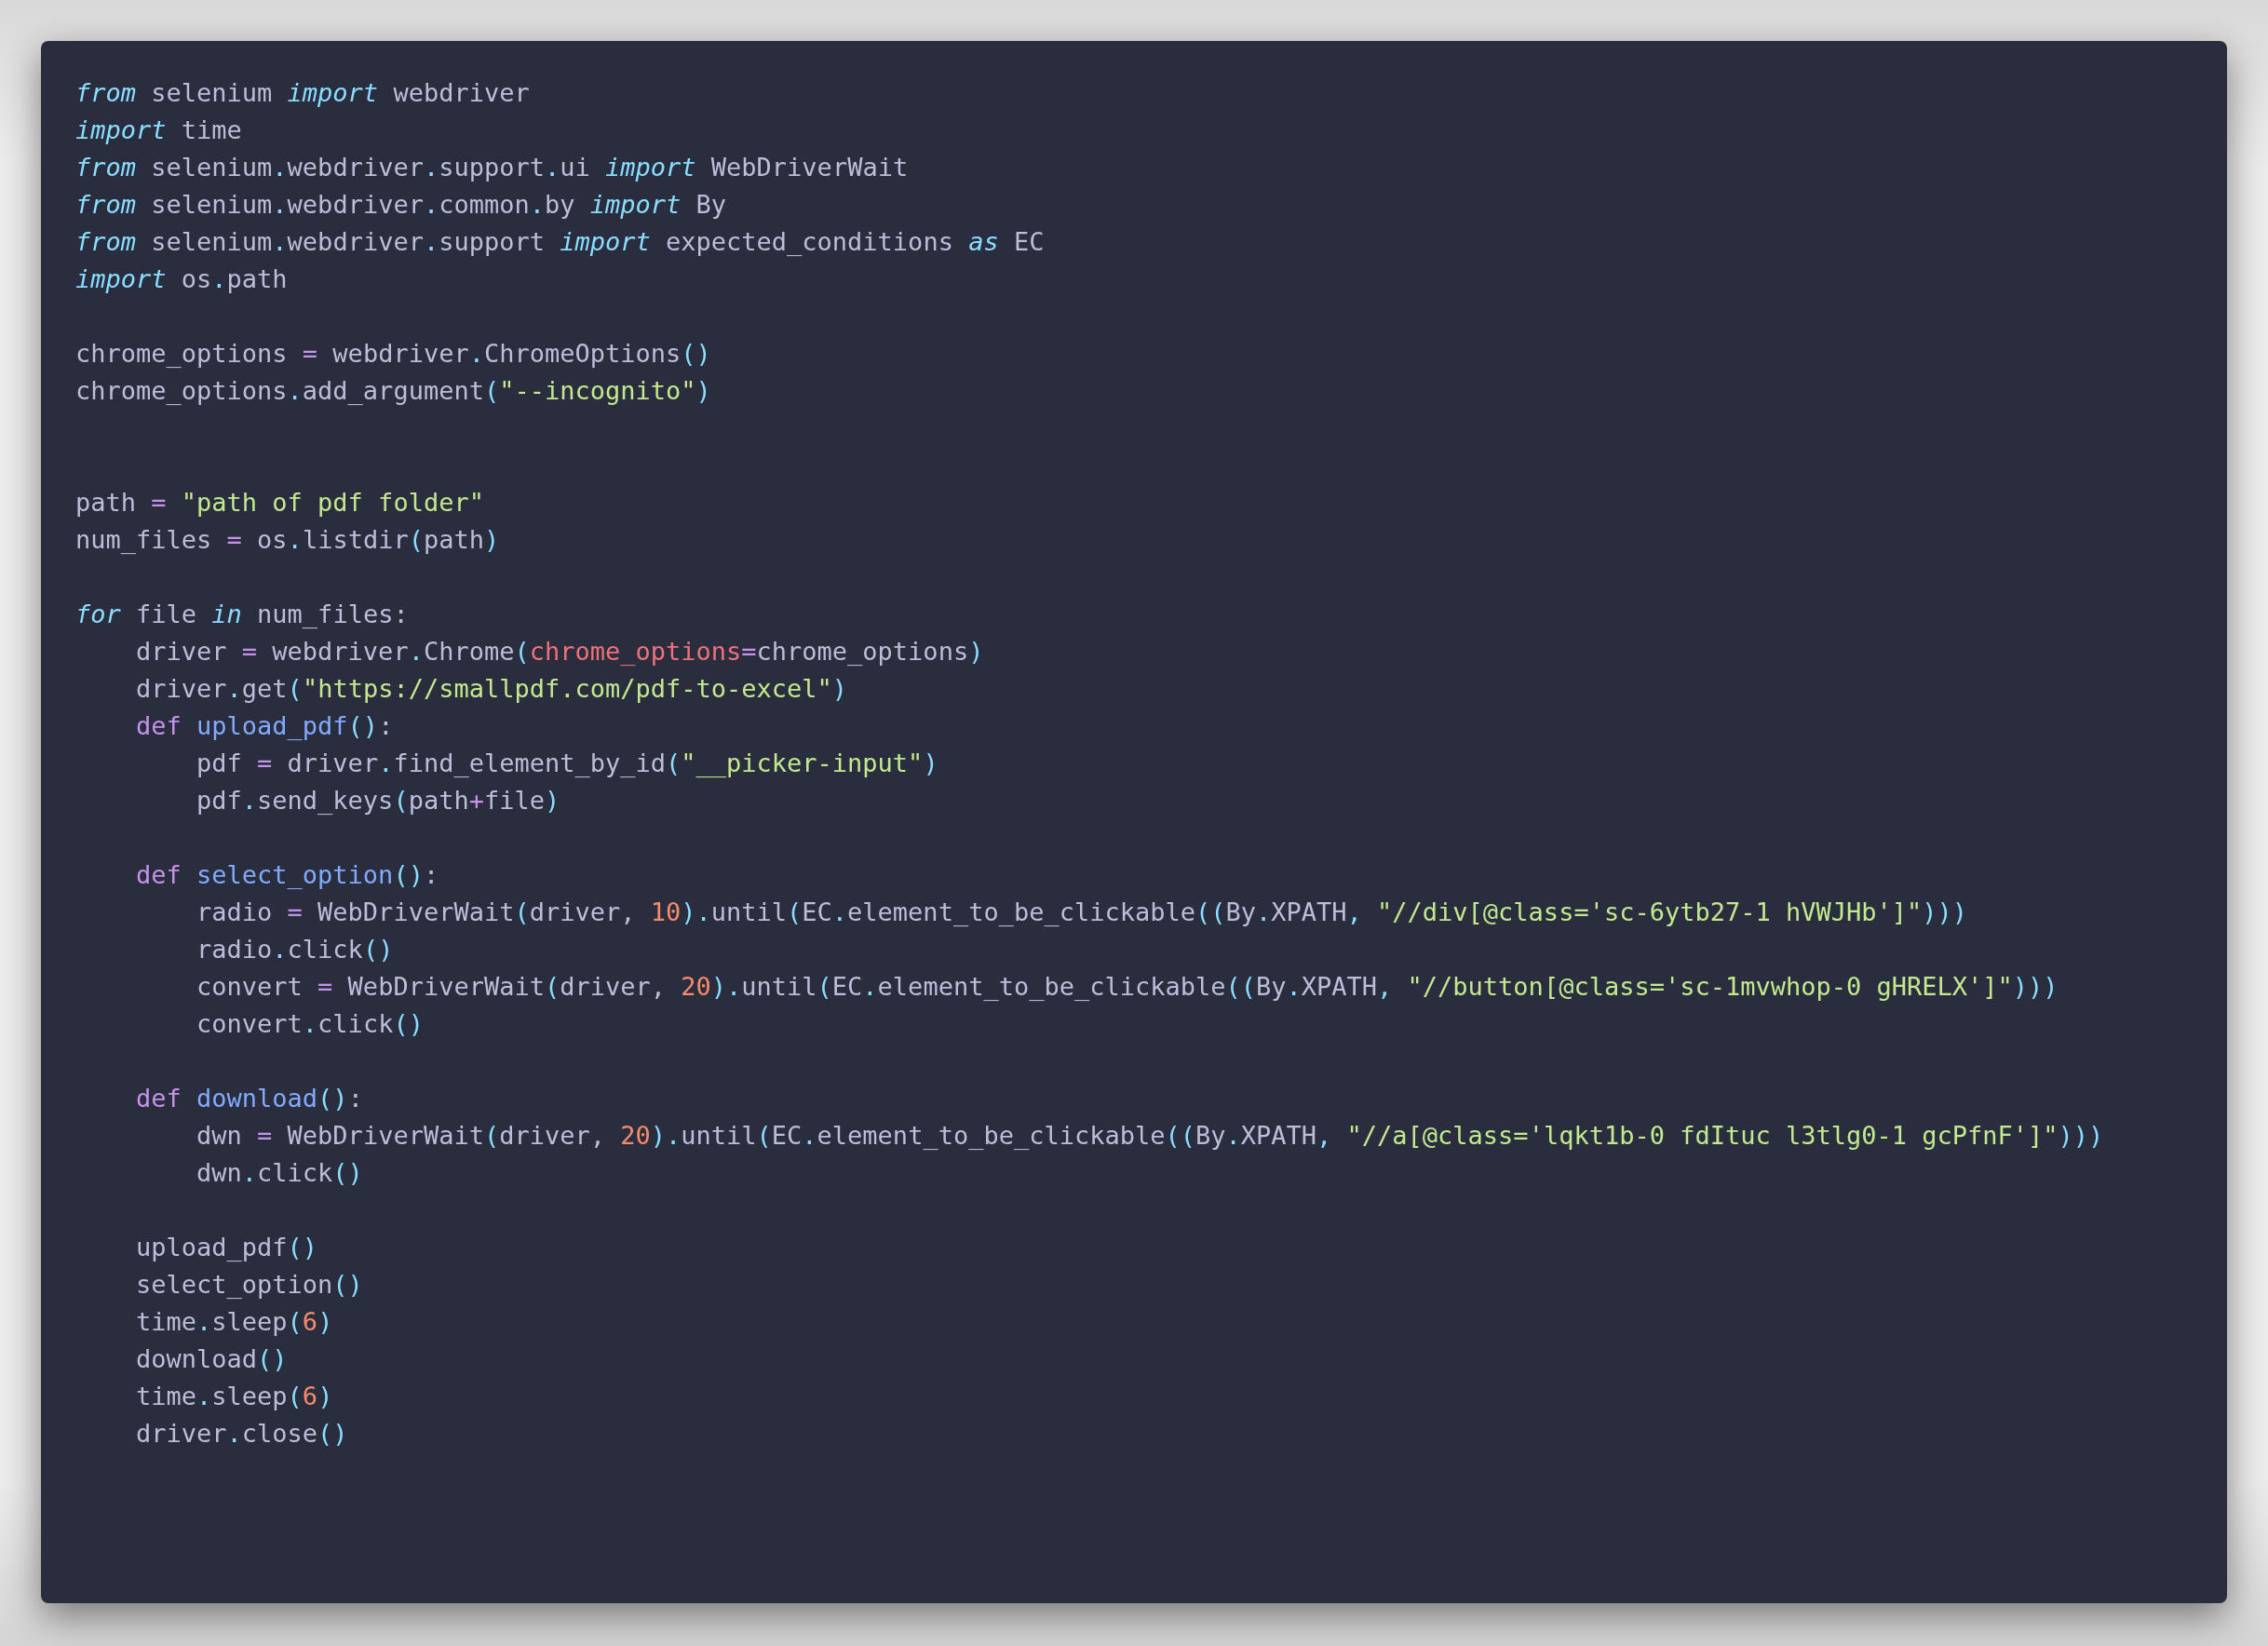 This screenshot has height=1646, width=2268. What do you see at coordinates (401, 205) in the screenshot?
I see `code-line: from selenium.webdriver.common.by import By` at bounding box center [401, 205].